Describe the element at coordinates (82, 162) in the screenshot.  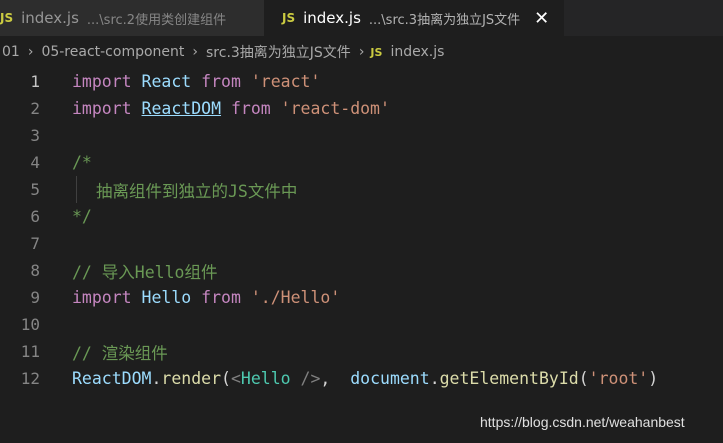
I see `comment: /*` at that location.